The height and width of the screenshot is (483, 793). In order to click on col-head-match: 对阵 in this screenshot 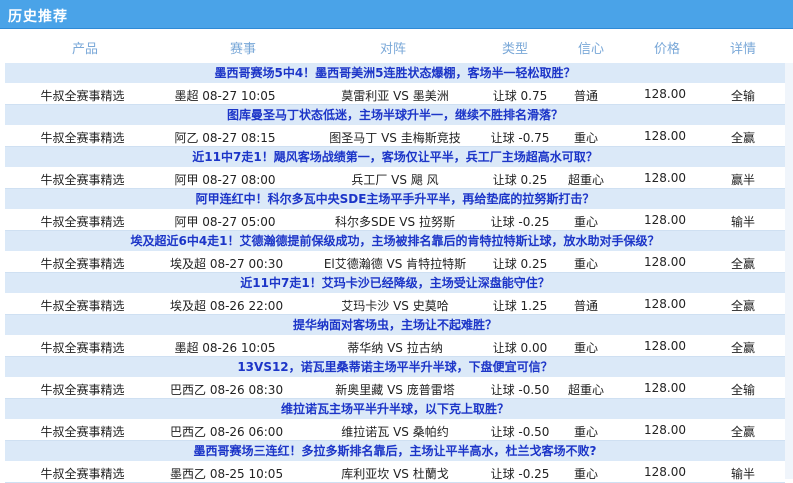, I will do `click(392, 49)`.